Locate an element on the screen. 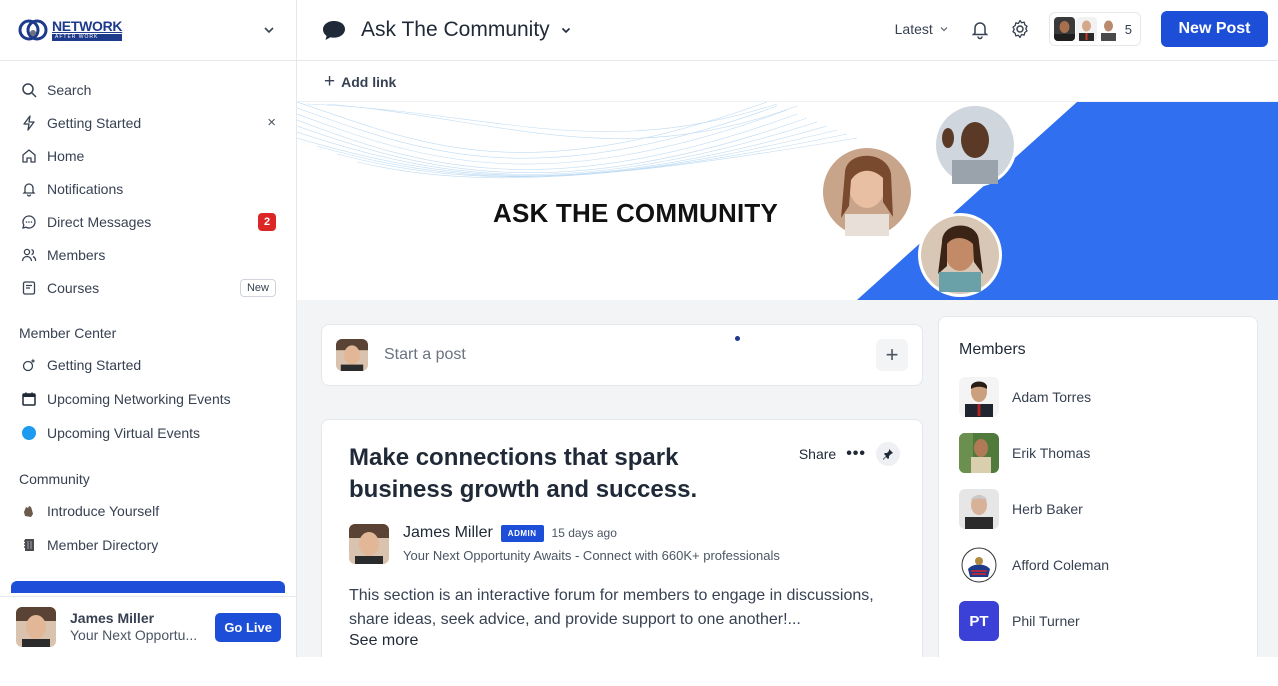  wave-icon is located at coordinates (29, 511).